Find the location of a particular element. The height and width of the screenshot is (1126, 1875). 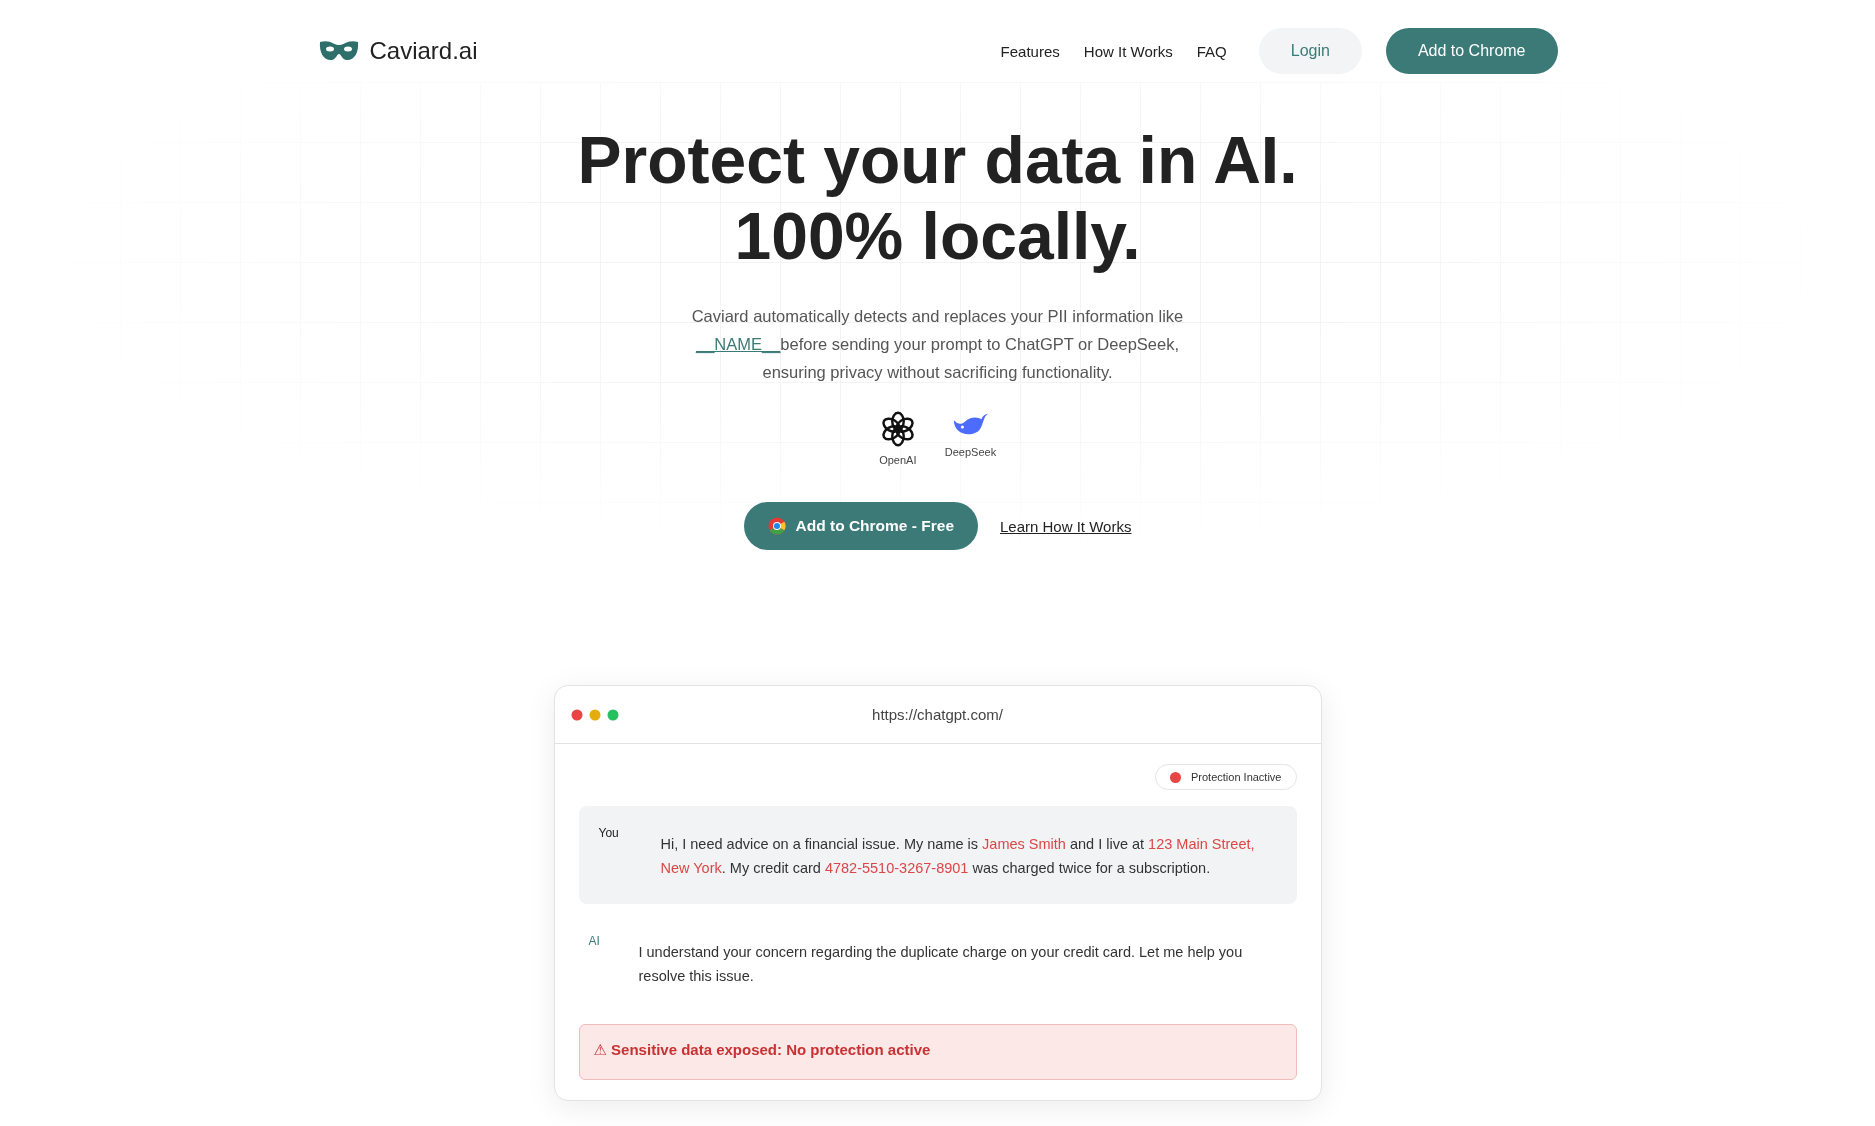

mask-icon is located at coordinates (338, 51).